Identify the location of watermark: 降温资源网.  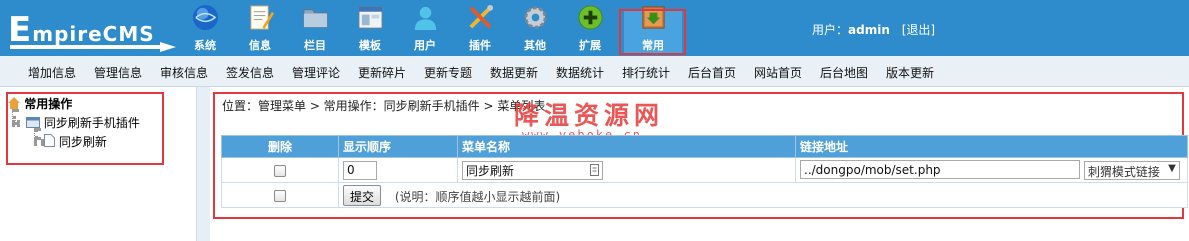
(589, 115).